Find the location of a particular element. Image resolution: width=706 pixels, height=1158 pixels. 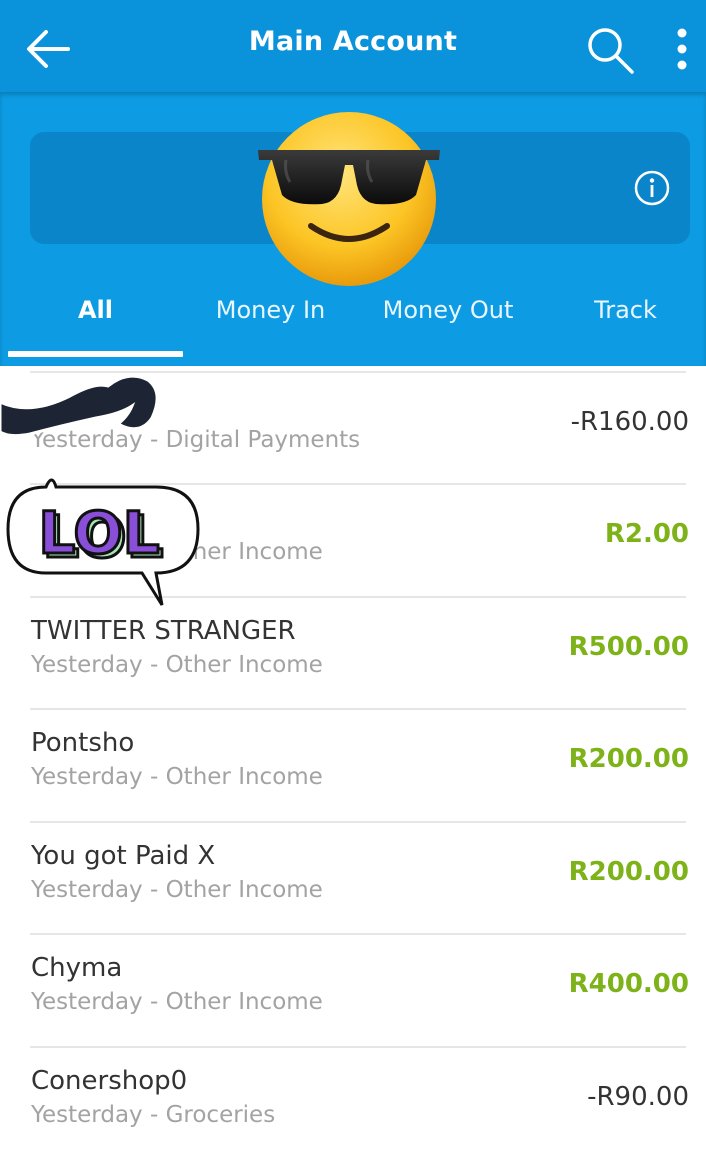

transaction-amount: -R160.00 is located at coordinates (629, 422).